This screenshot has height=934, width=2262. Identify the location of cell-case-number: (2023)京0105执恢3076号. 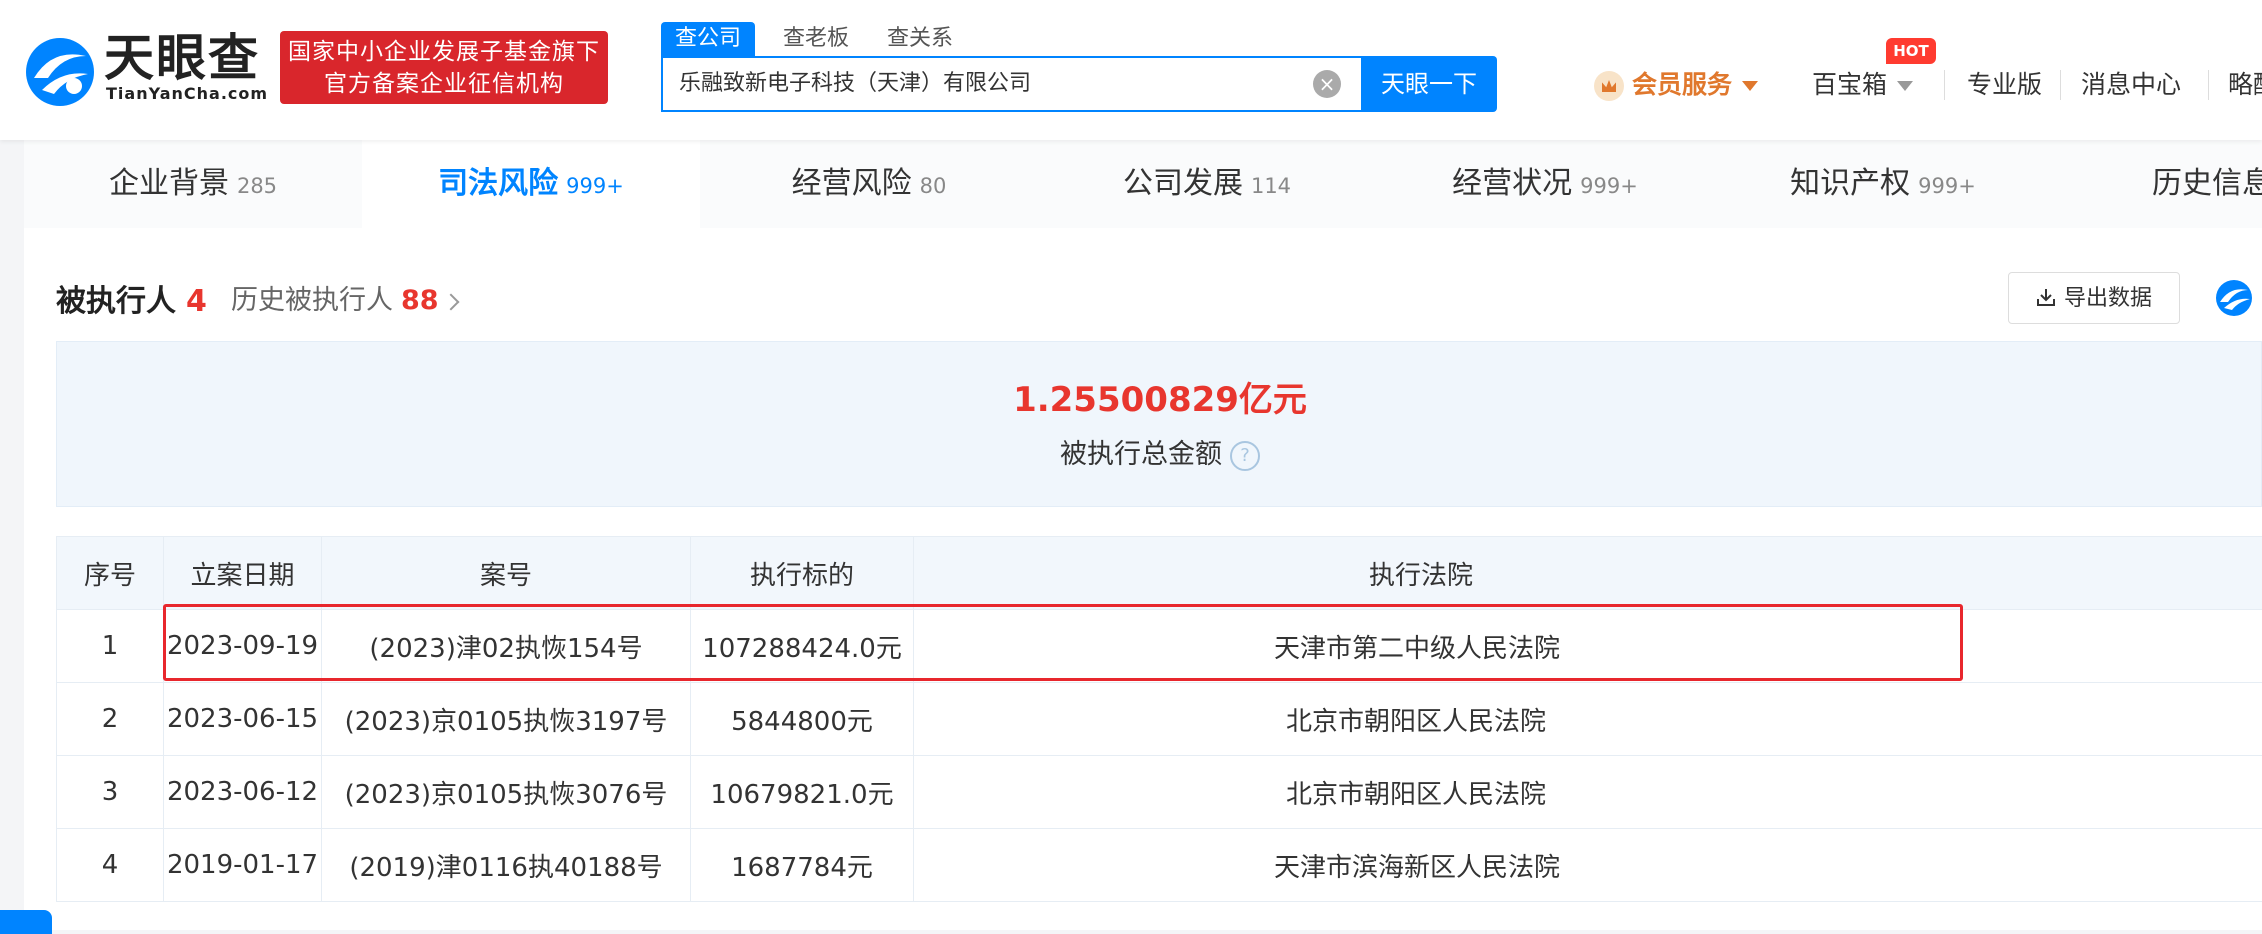
(506, 792).